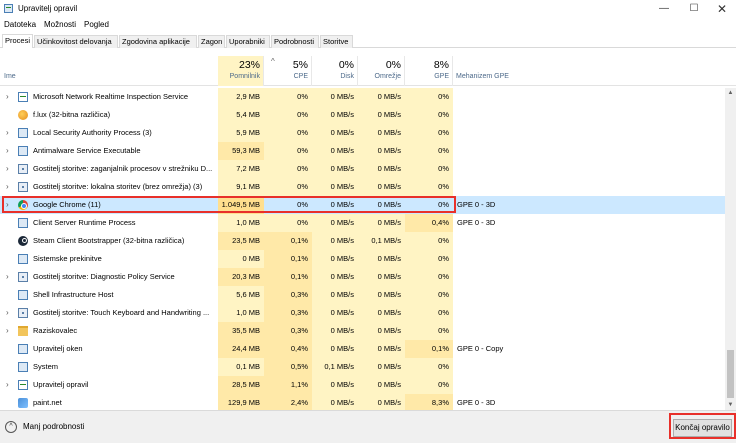  What do you see at coordinates (109, 133) in the screenshot?
I see `process-name-cell: › Local Security Authority Process (3)` at bounding box center [109, 133].